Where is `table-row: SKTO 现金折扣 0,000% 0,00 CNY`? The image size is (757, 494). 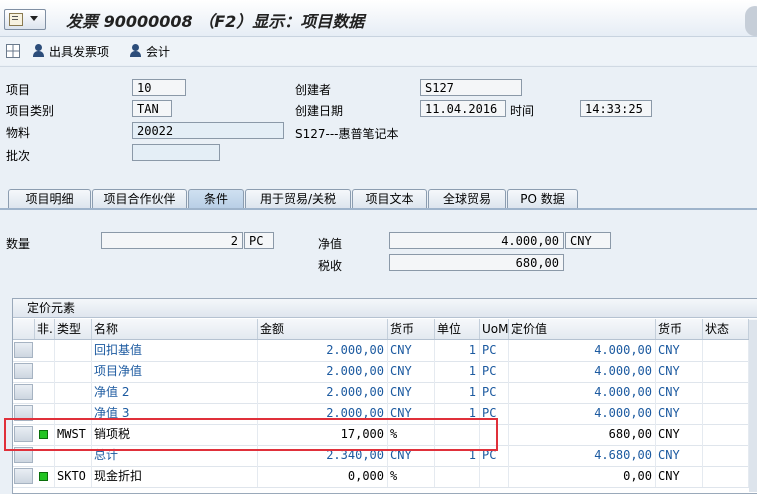 table-row: SKTO 现金折扣 0,000% 0,00 CNY is located at coordinates (385, 477).